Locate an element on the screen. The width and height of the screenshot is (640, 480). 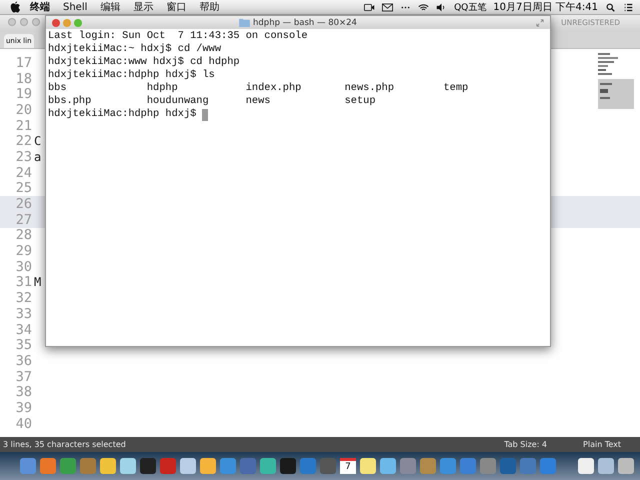
line-number: 21 is located at coordinates (23, 126).